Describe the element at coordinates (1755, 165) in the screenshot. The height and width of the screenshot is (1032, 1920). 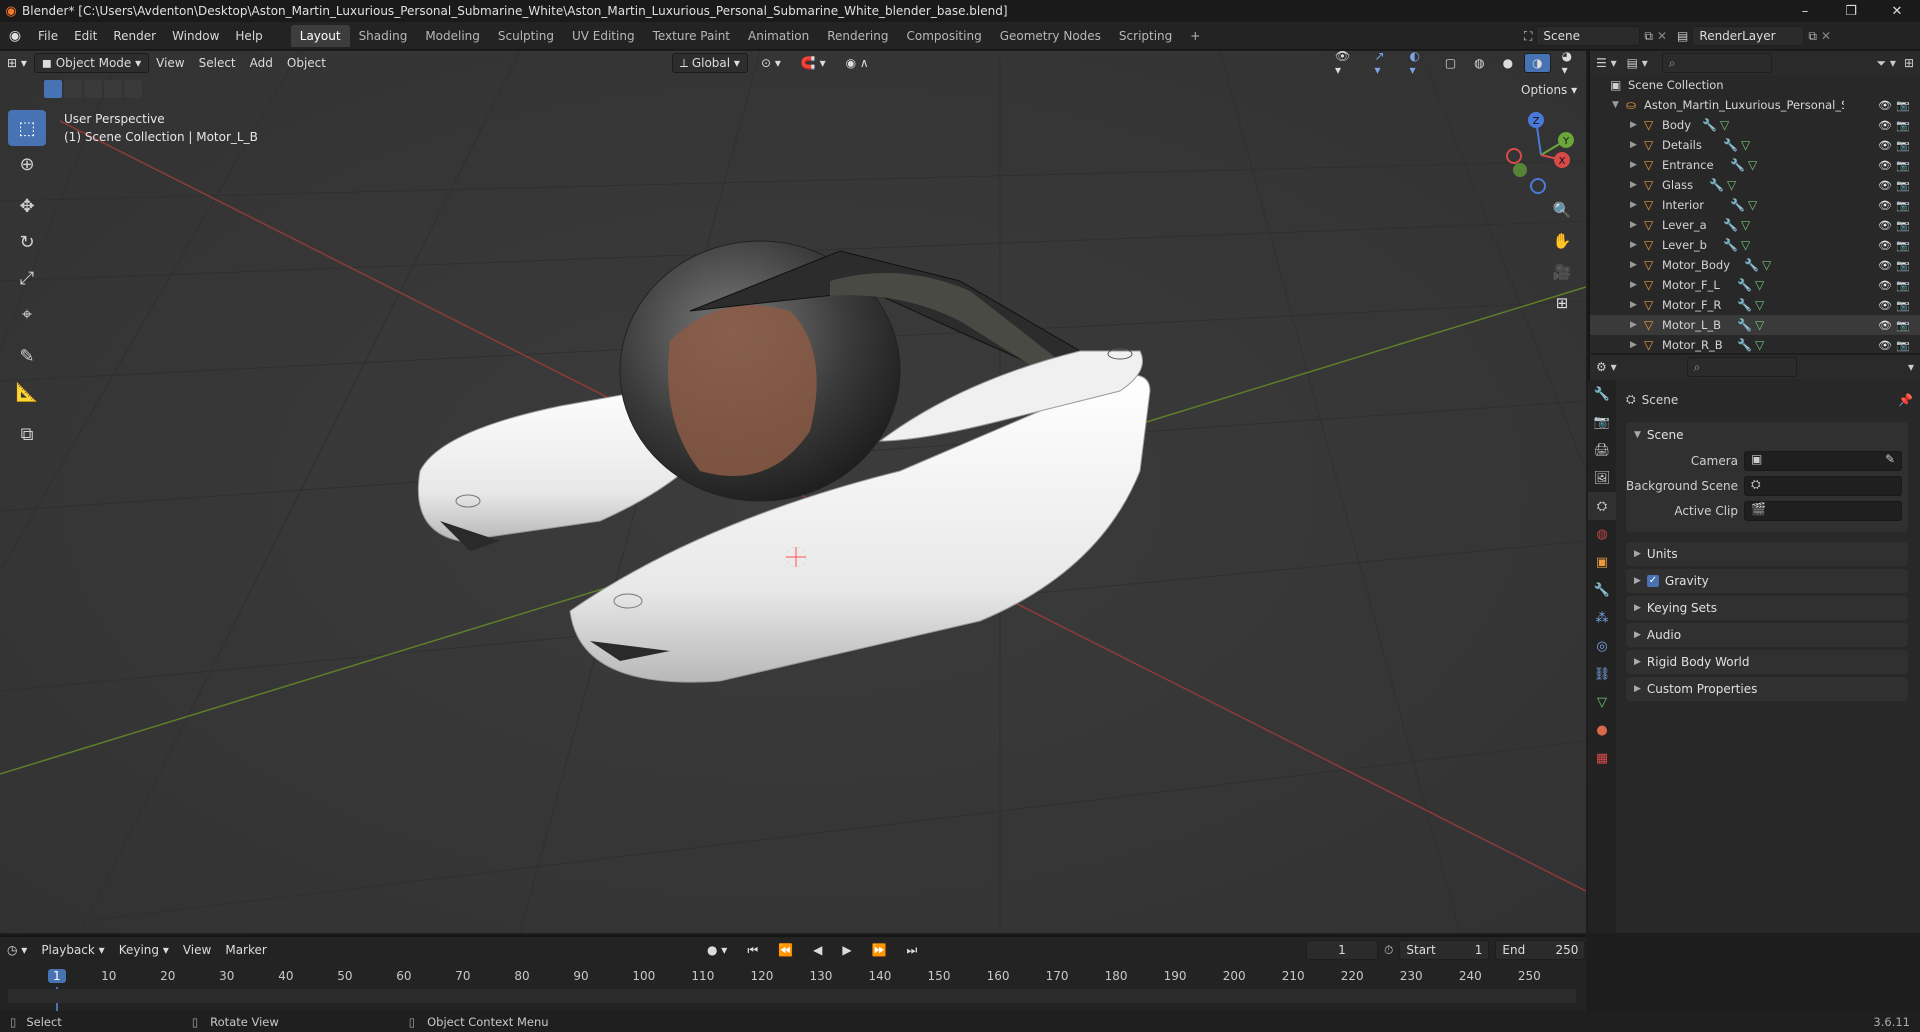
I see `outliner-item: ▶ ▽ Entrance 🔧 ▽ 👁 📷` at that location.